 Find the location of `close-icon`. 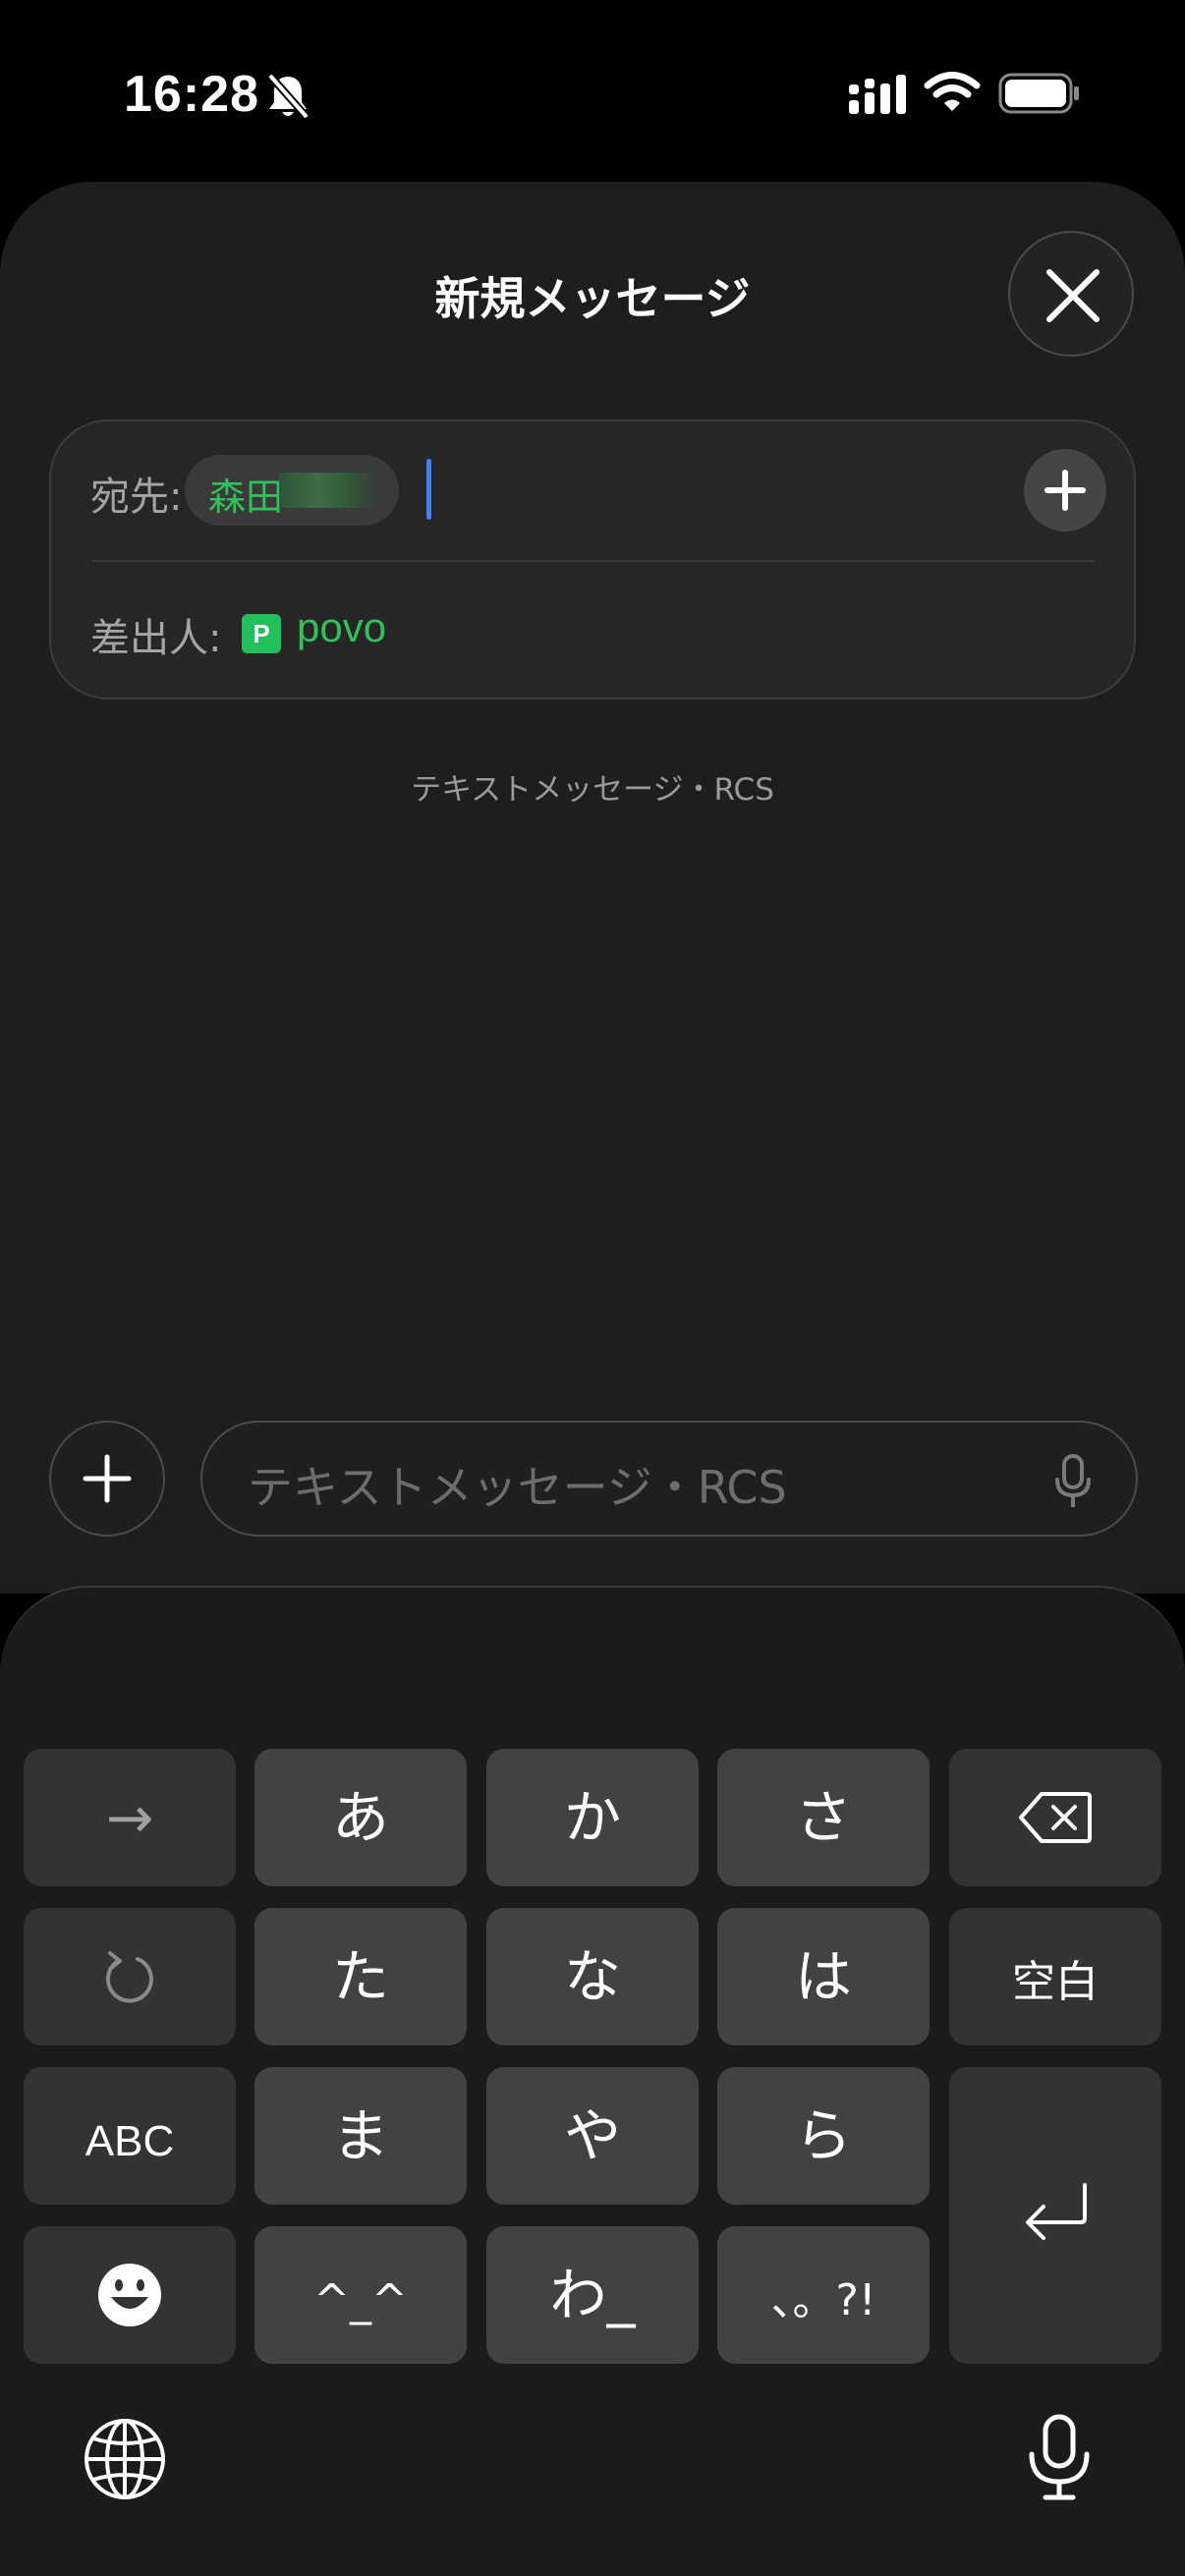

close-icon is located at coordinates (1073, 295).